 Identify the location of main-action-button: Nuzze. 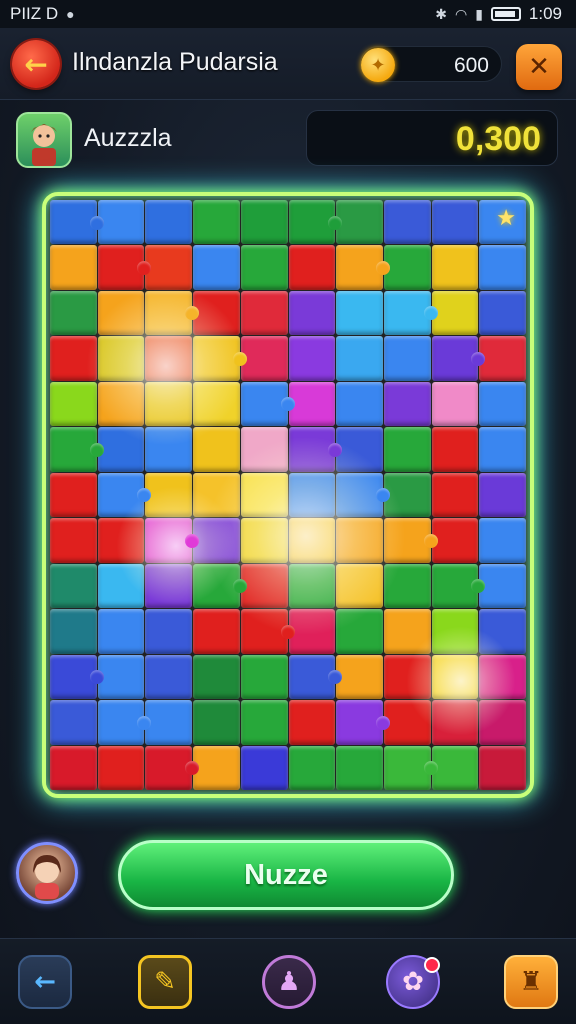
(286, 875).